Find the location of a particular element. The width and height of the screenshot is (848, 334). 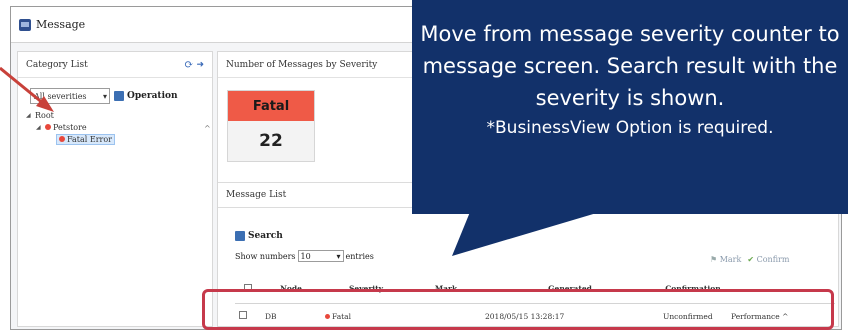

selected-node: Fatal Error is located at coordinates (85, 139).